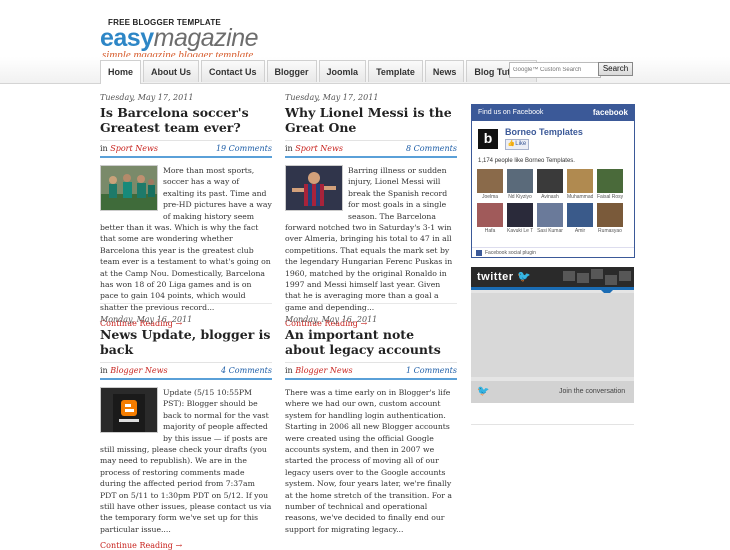 The image size is (730, 550). Describe the element at coordinates (610, 113) in the screenshot. I see `facebook-logo: facebook` at that location.